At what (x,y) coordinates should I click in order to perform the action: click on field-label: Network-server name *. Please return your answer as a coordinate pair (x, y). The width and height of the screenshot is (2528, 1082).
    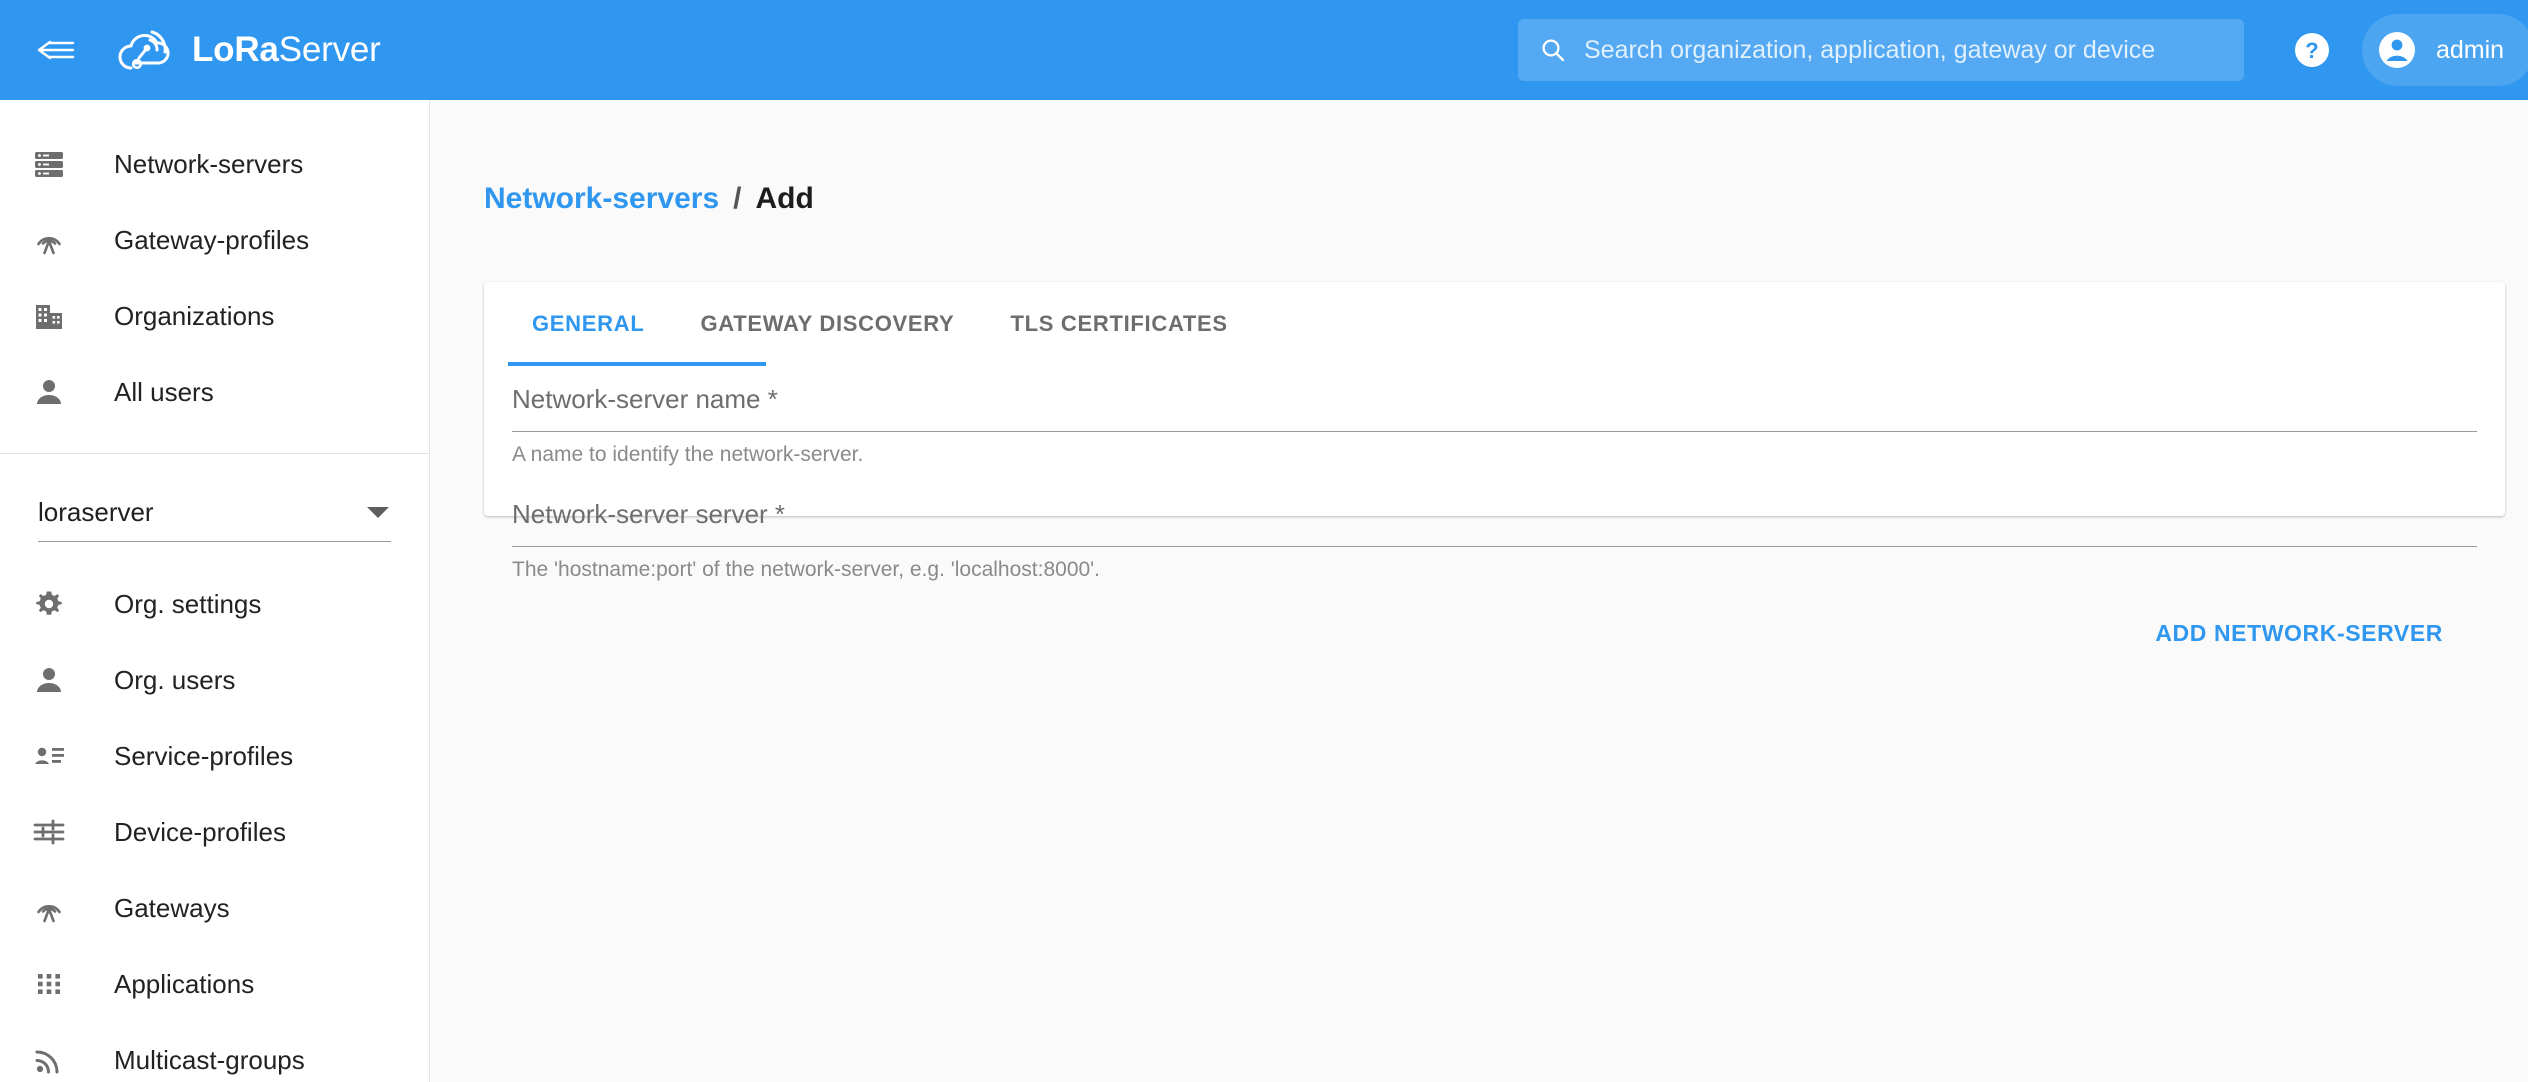
    Looking at the image, I should click on (645, 399).